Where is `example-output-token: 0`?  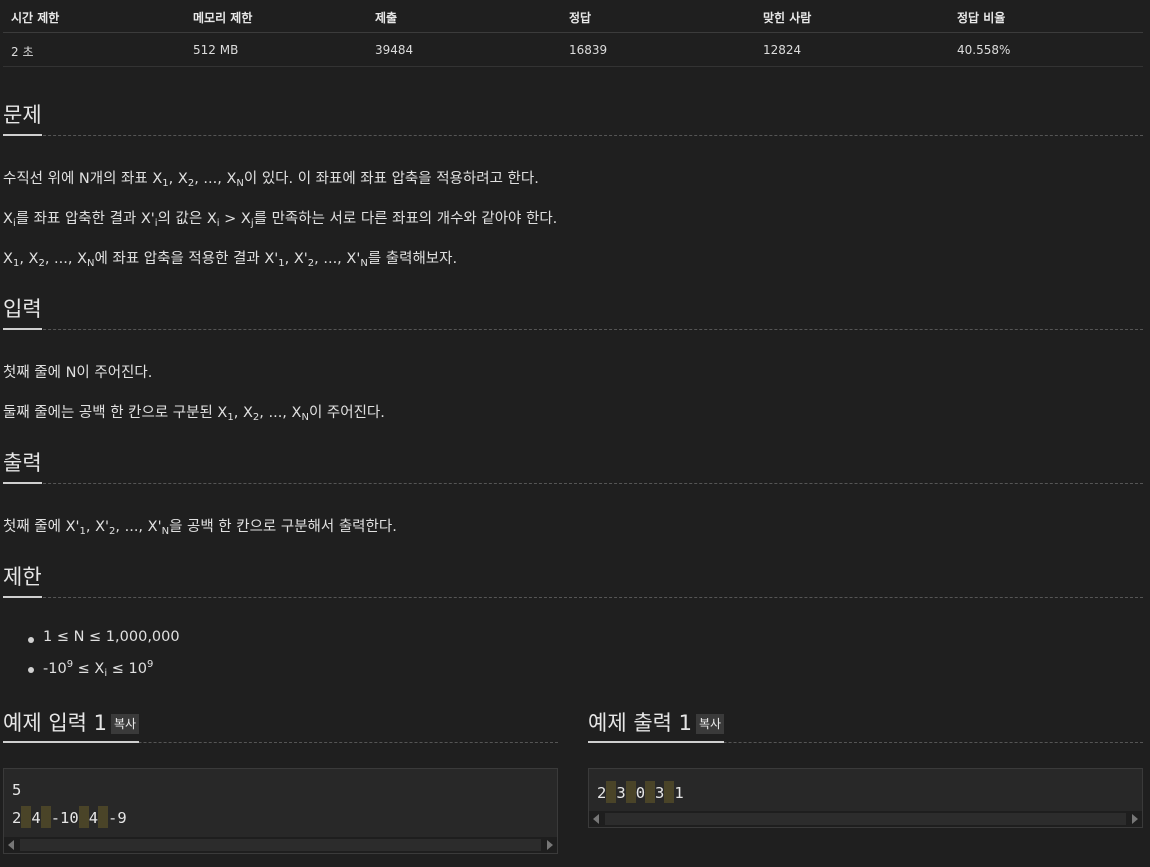 example-output-token: 0 is located at coordinates (640, 793).